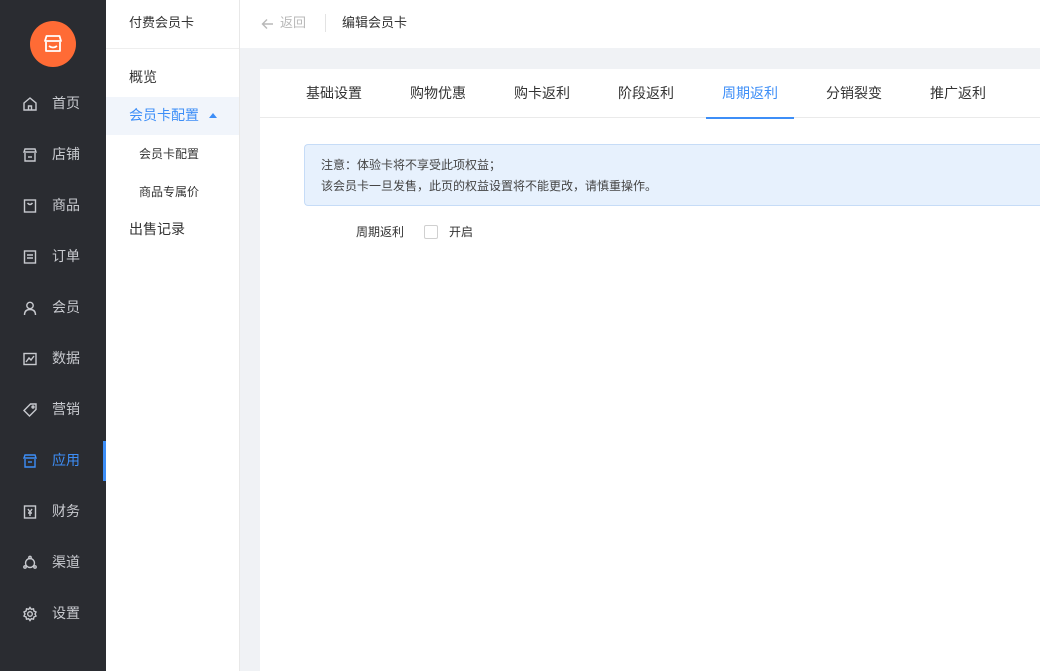 The height and width of the screenshot is (671, 1040). I want to click on nav-label: 营销, so click(66, 410).